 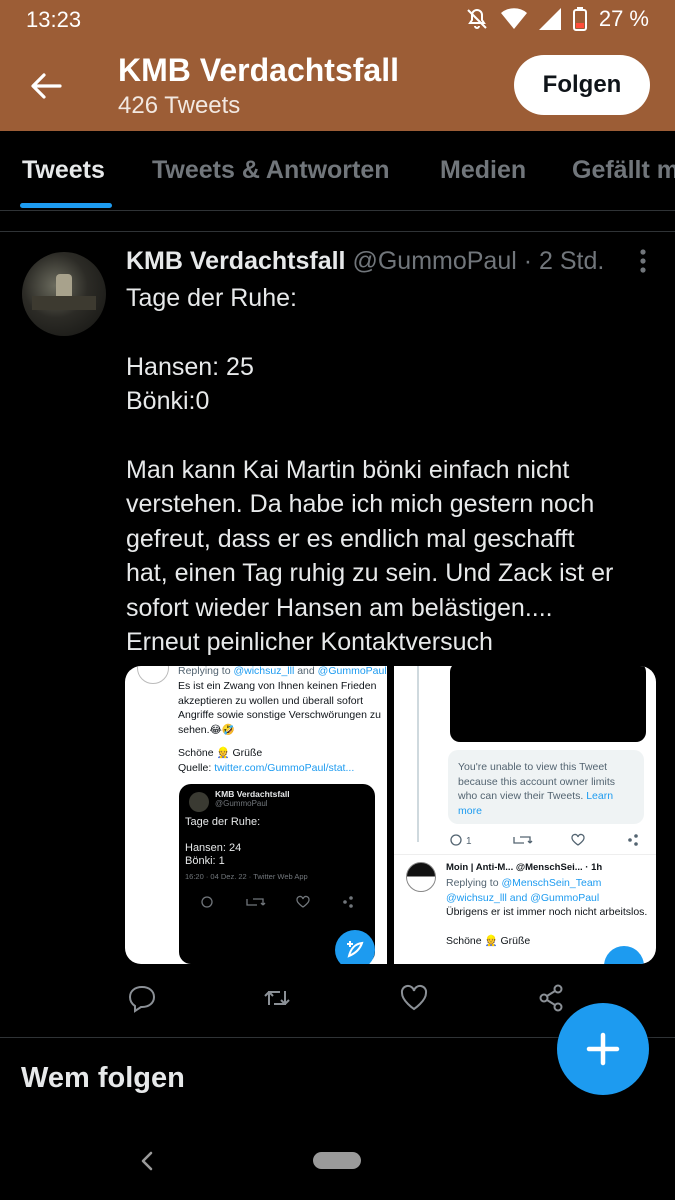 What do you see at coordinates (236, 261) in the screenshot?
I see `tweet-author-name: KMB Verdachtsfall` at bounding box center [236, 261].